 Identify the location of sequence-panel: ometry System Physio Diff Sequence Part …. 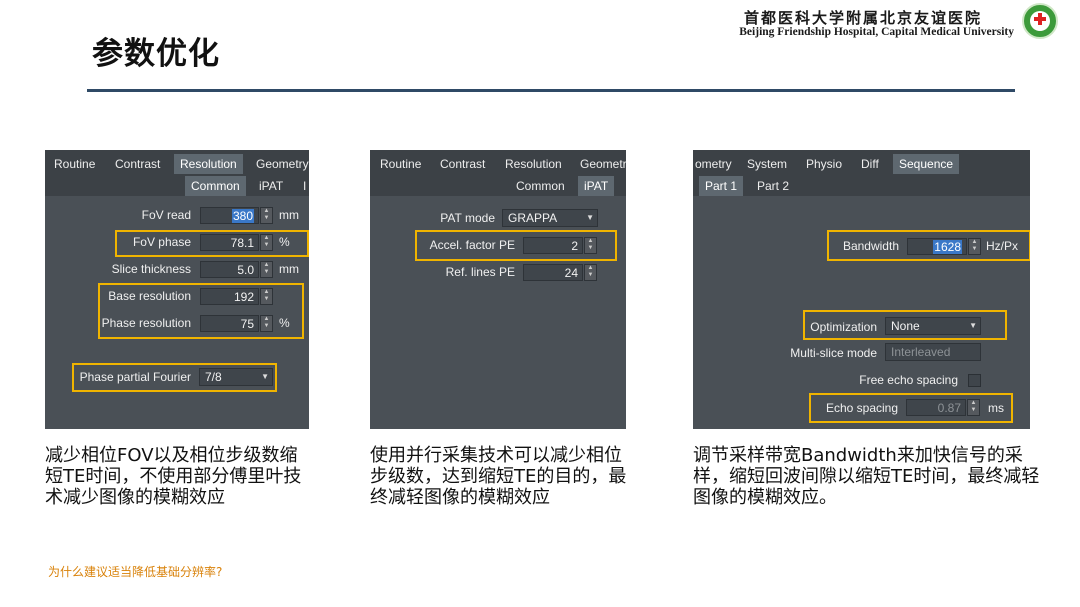
(861, 289).